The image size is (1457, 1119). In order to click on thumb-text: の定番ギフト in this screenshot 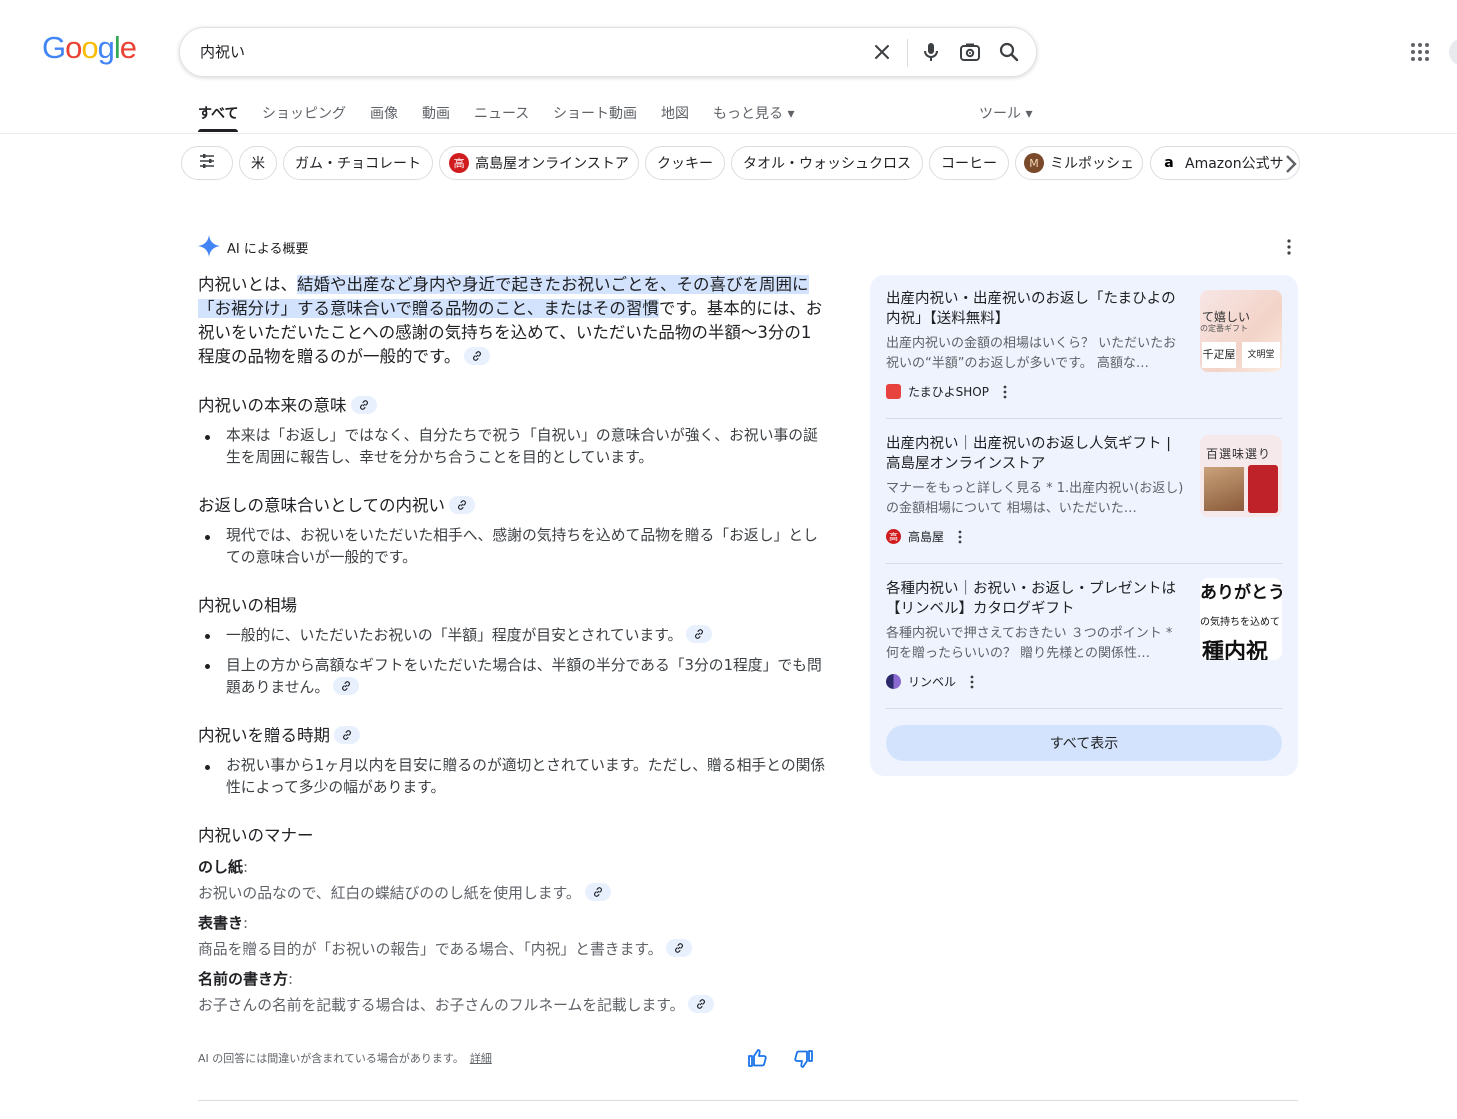, I will do `click(1224, 328)`.